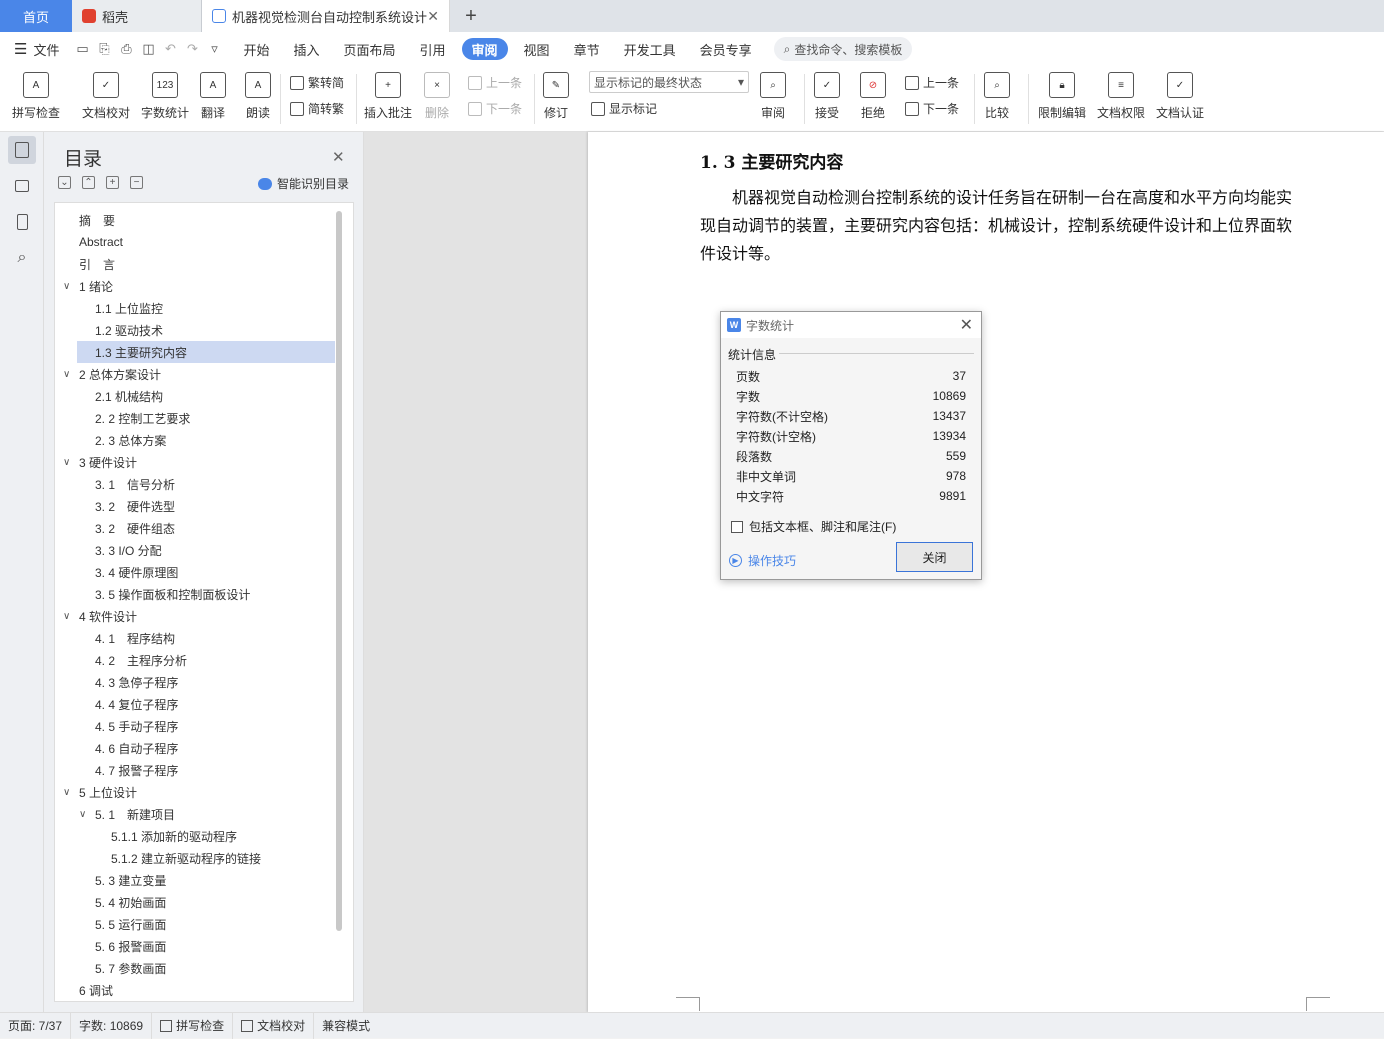 The width and height of the screenshot is (1384, 1039). What do you see at coordinates (1121, 96) in the screenshot?
I see `doc-permission-button: ≡ 文档权限` at bounding box center [1121, 96].